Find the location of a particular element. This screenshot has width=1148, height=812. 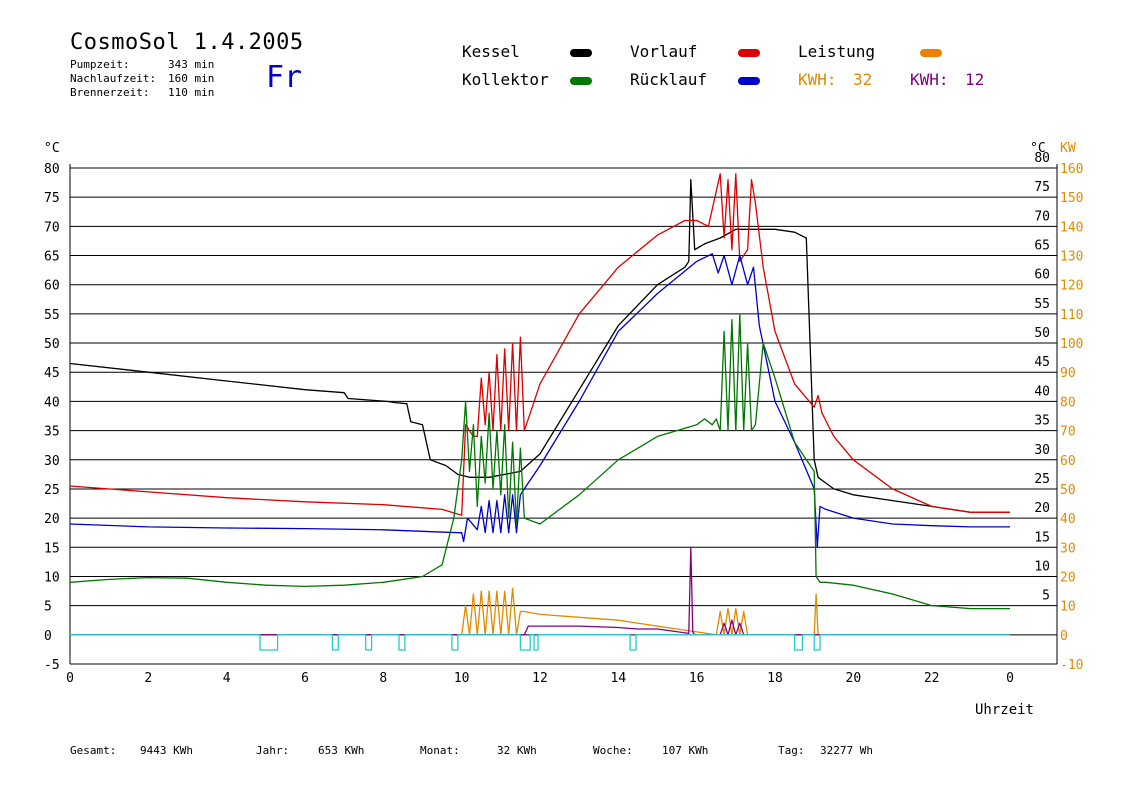

y-tick-left-label: 45 is located at coordinates (52, 373).